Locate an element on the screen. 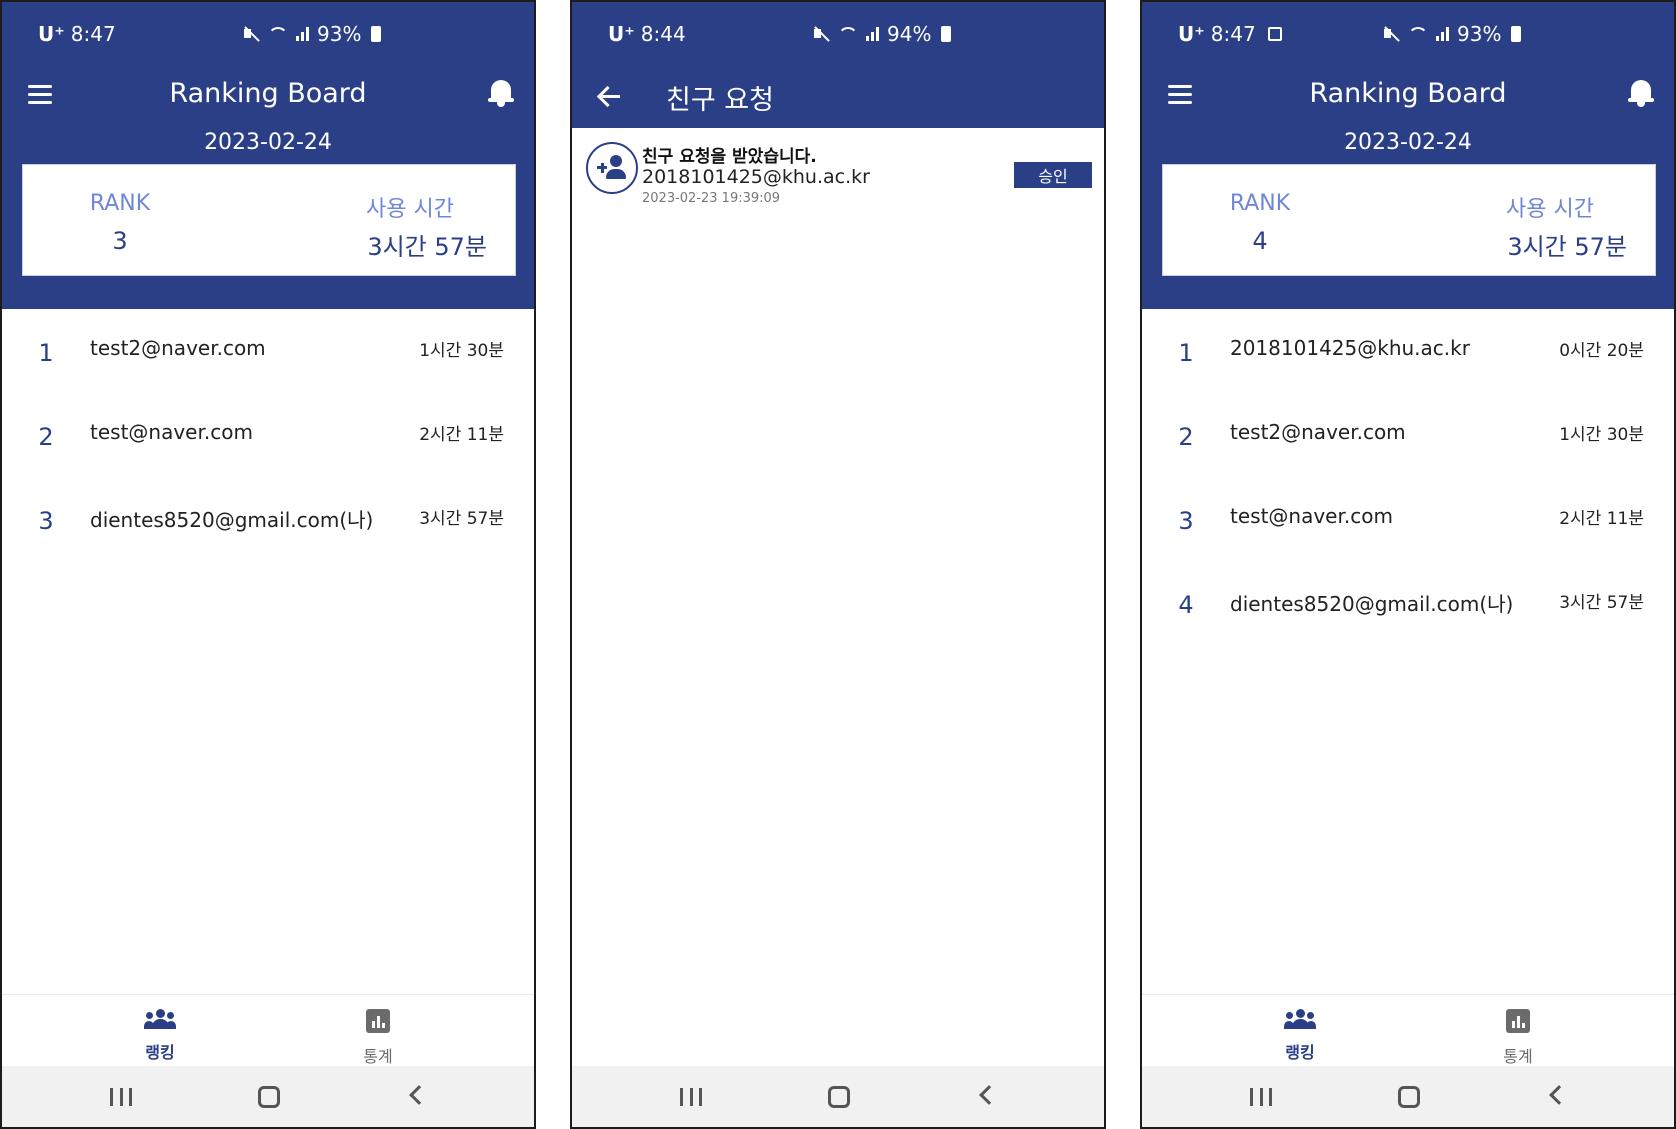 The height and width of the screenshot is (1129, 1676). page-title: 친구 요청 is located at coordinates (720, 100).